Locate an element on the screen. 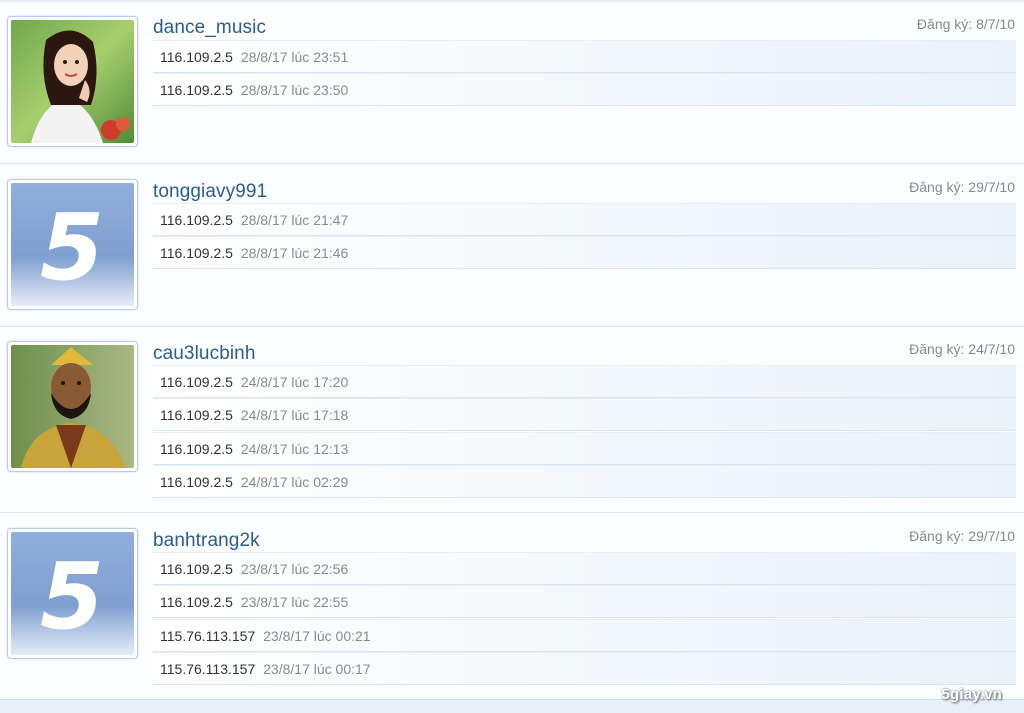  login-row: 115.76.113.157 23/8/17 lúc 00:21 is located at coordinates (584, 635).